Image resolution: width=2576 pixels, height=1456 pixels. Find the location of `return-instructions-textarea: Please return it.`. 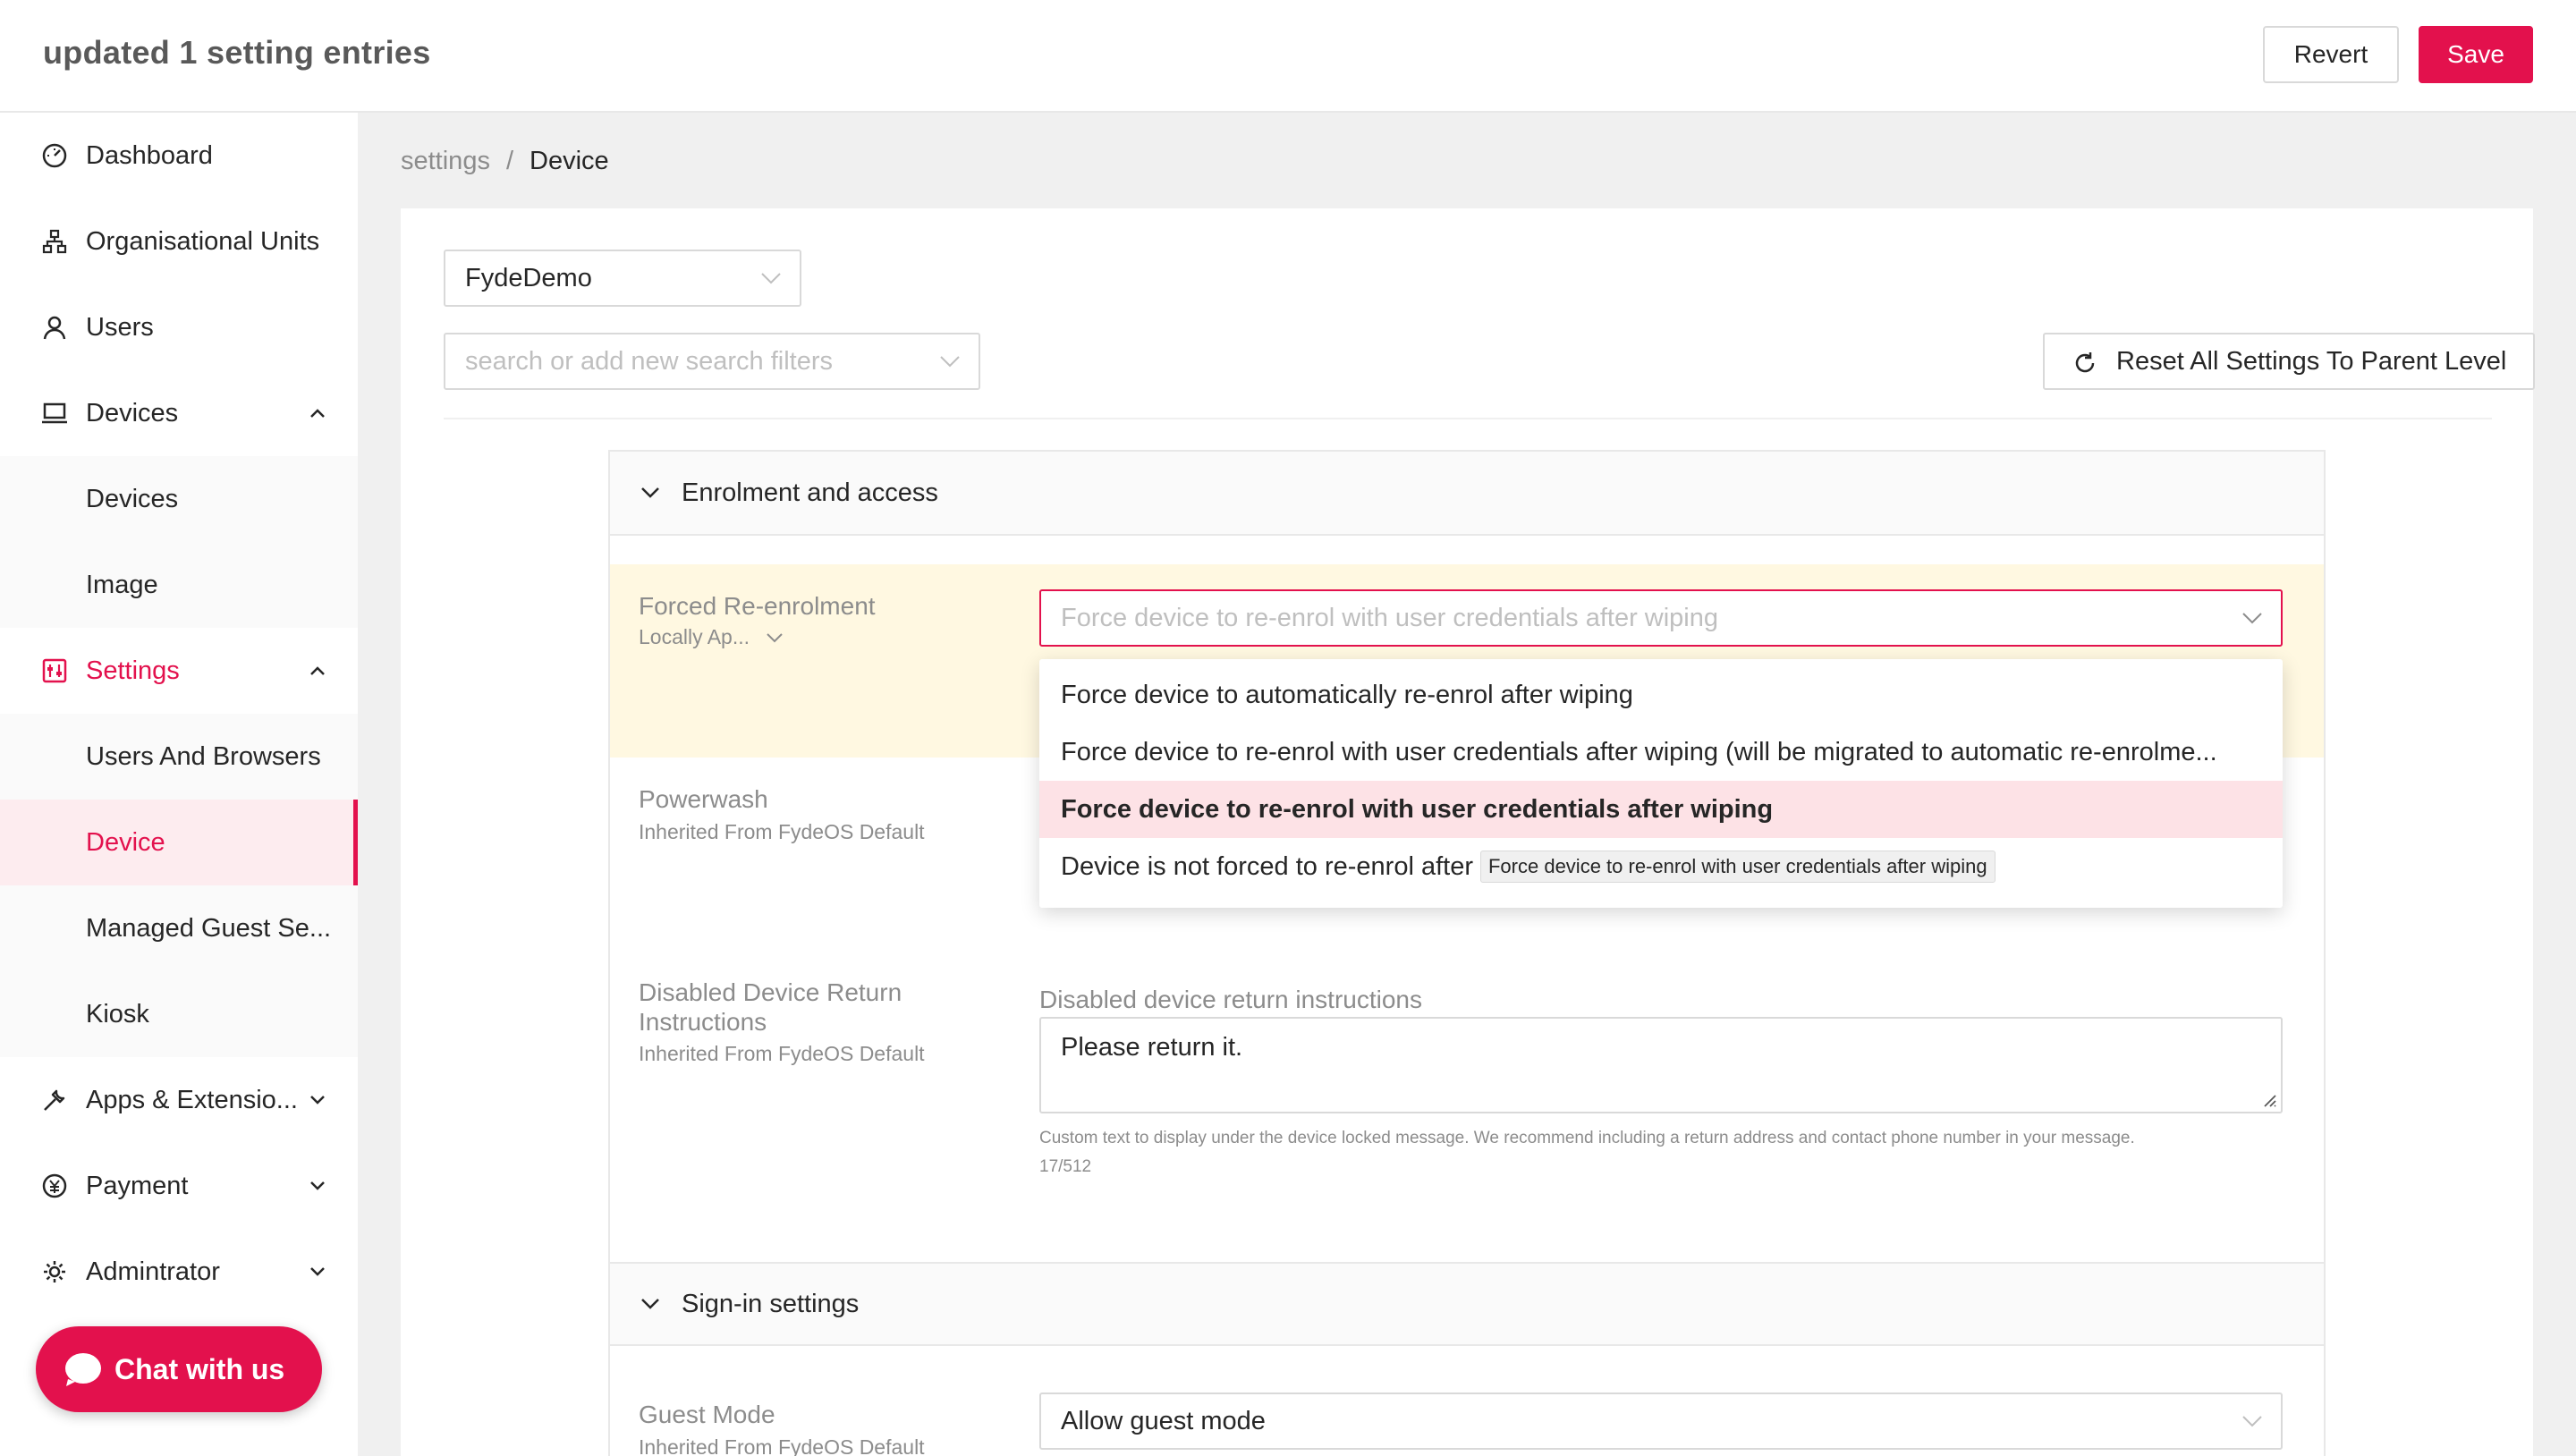

return-instructions-textarea: Please return it. is located at coordinates (1661, 1065).